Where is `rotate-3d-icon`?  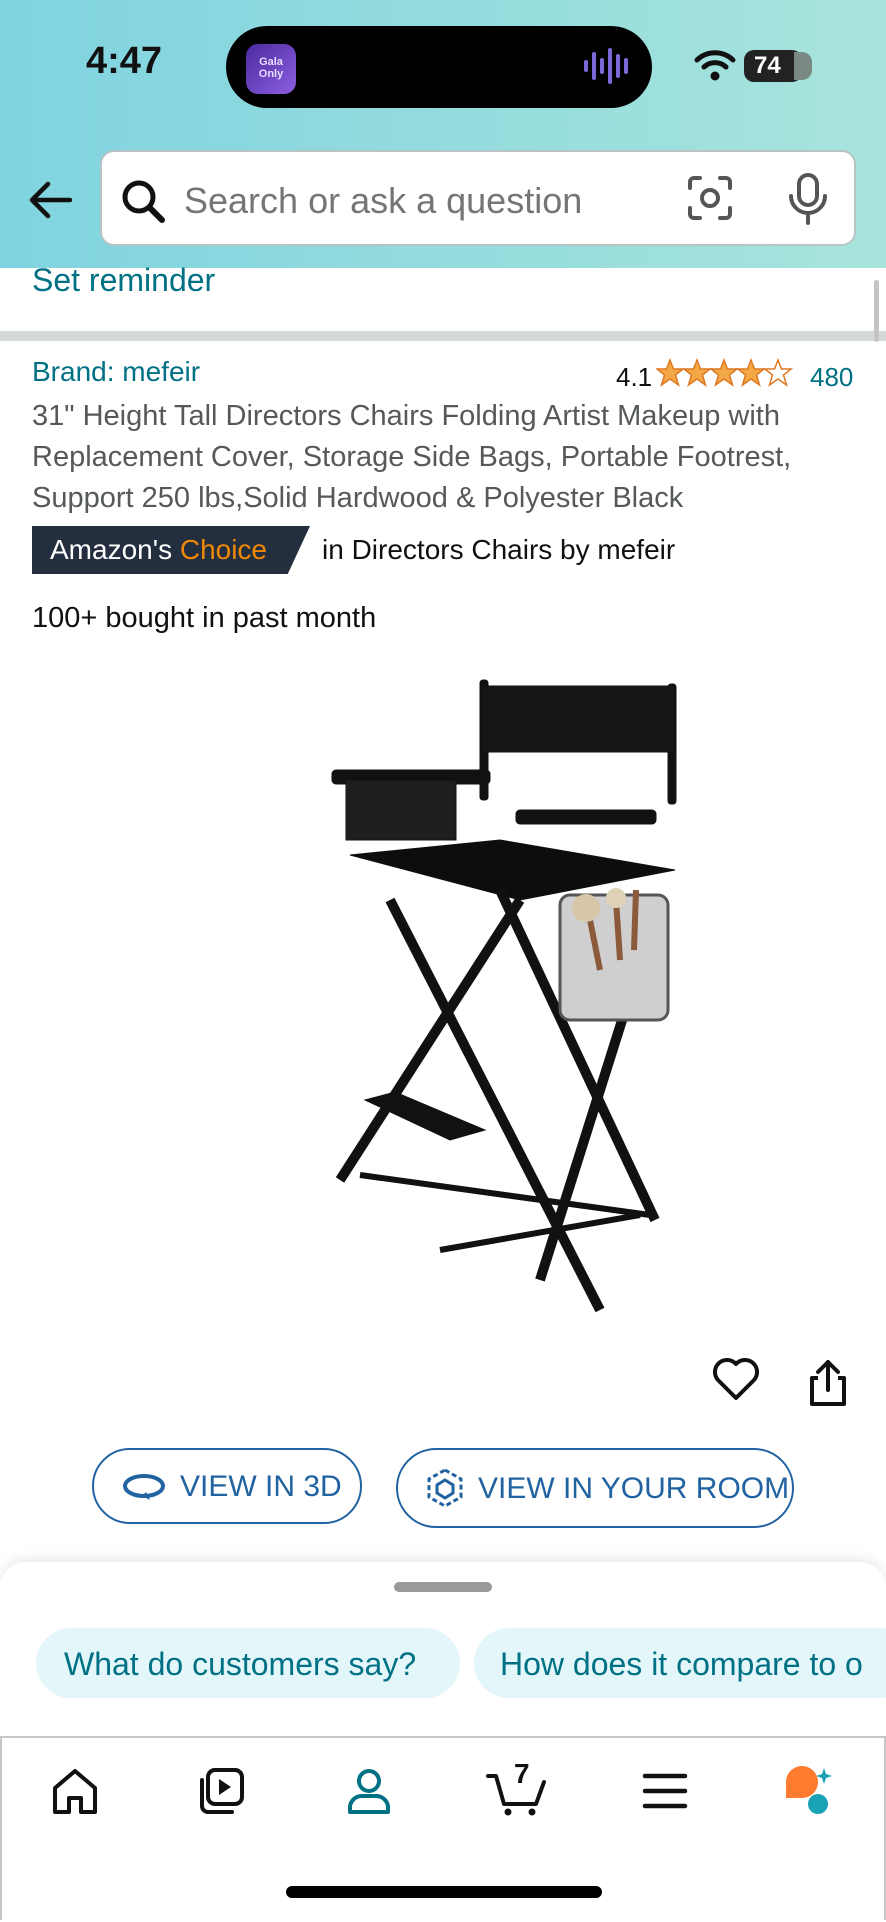
rotate-3d-icon is located at coordinates (144, 1487).